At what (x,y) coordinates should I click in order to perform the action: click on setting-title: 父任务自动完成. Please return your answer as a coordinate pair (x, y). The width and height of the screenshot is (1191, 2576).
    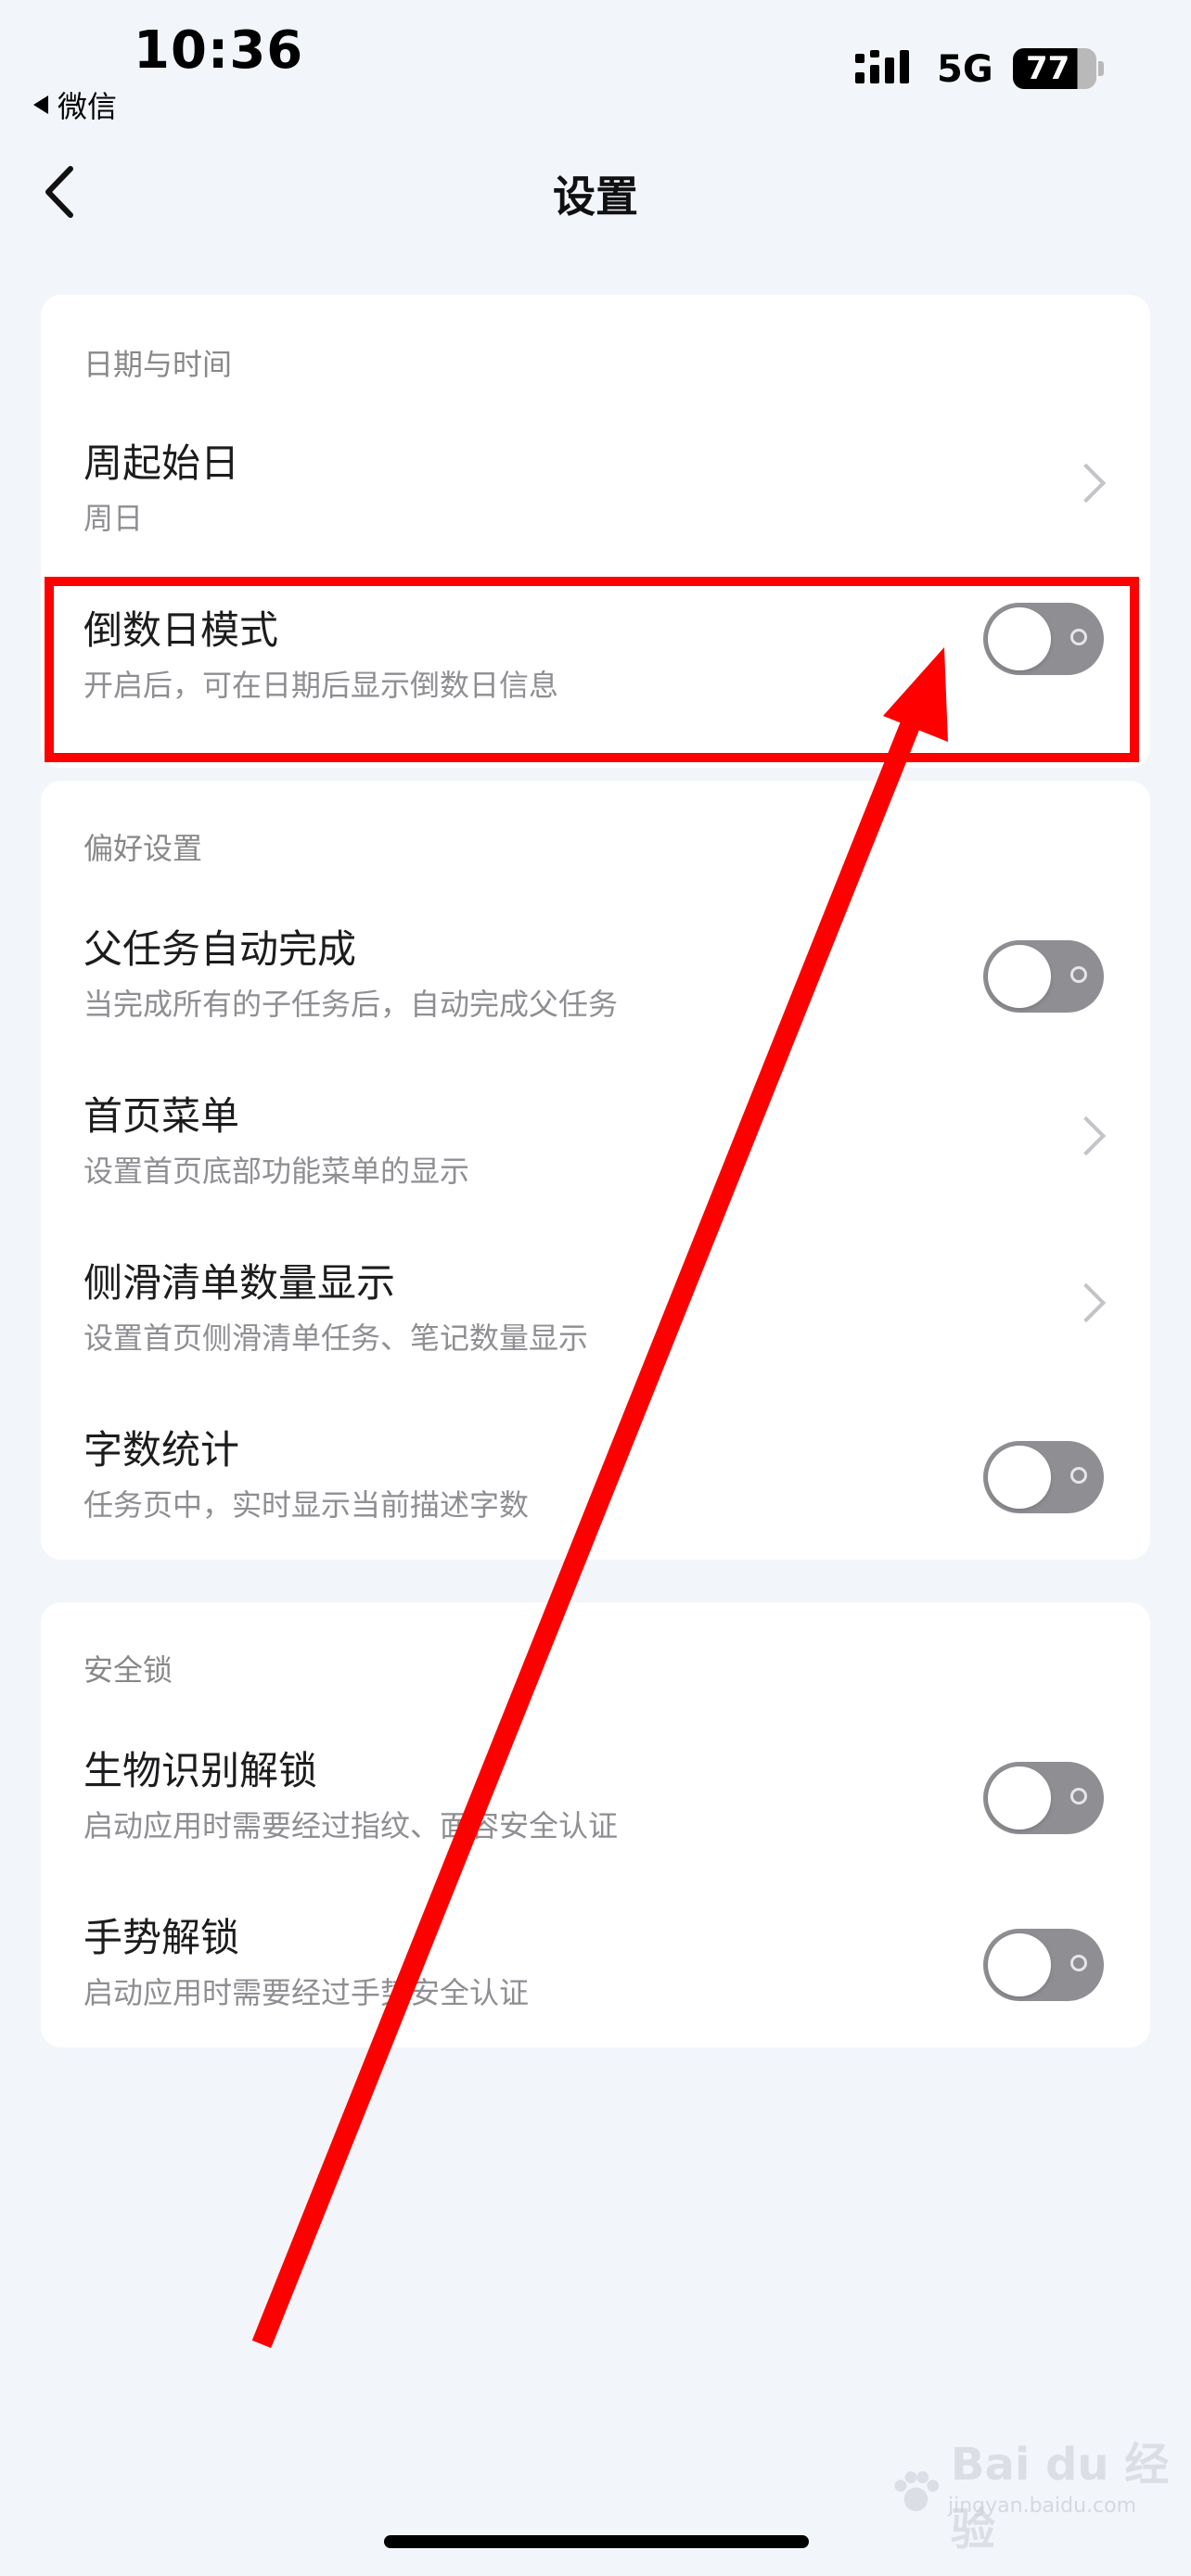
    Looking at the image, I should click on (220, 949).